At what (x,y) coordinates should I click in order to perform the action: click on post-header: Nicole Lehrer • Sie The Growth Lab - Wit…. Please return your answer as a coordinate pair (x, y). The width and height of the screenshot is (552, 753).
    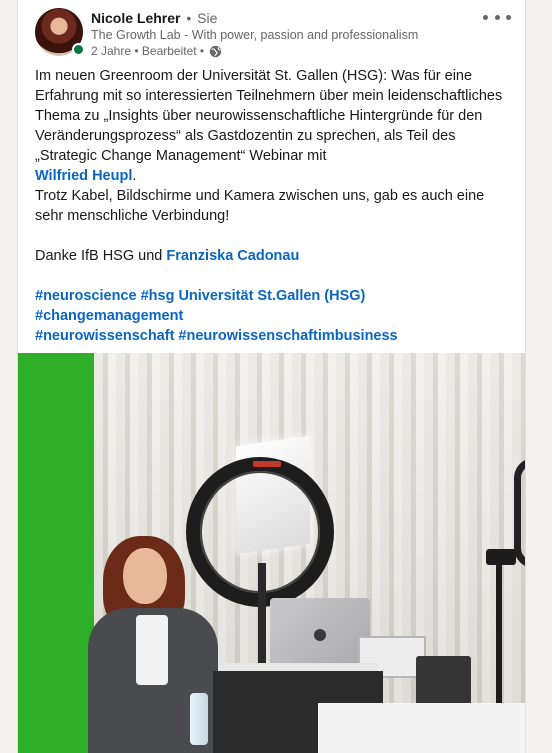
    Looking at the image, I should click on (271, 31).